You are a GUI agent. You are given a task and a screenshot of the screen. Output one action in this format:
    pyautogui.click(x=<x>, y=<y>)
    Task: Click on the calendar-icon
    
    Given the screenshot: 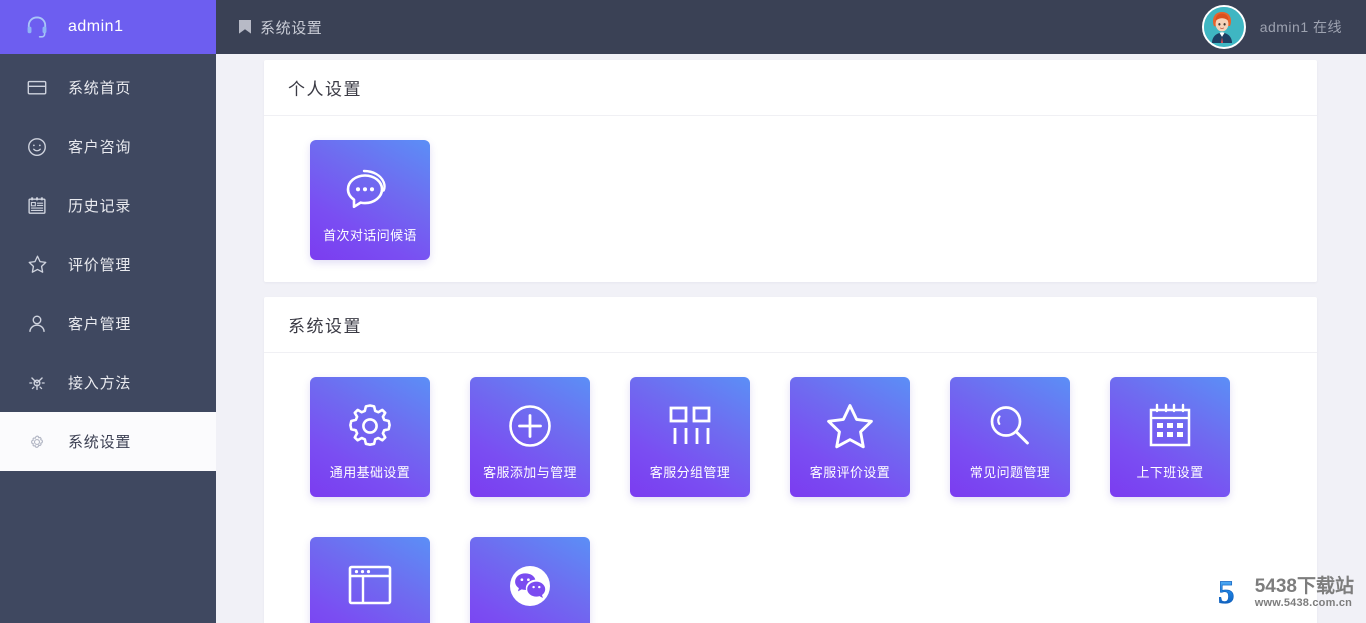 What is the action you would take?
    pyautogui.click(x=1170, y=426)
    